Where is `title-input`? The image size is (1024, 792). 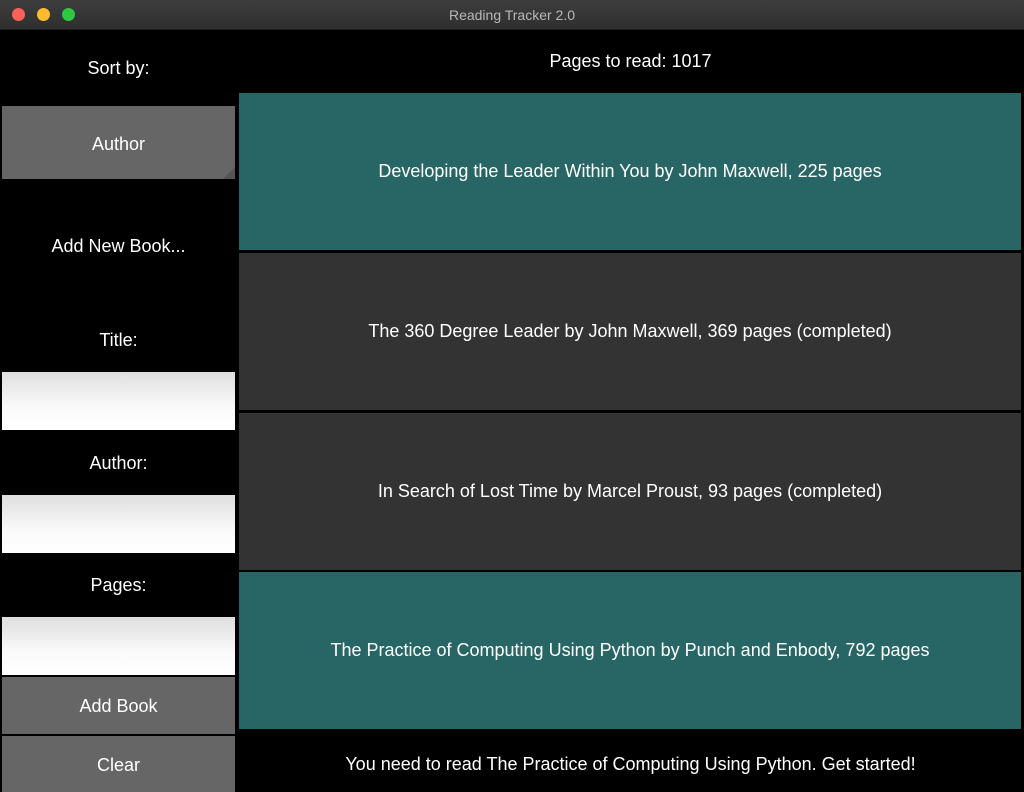
title-input is located at coordinates (118, 401).